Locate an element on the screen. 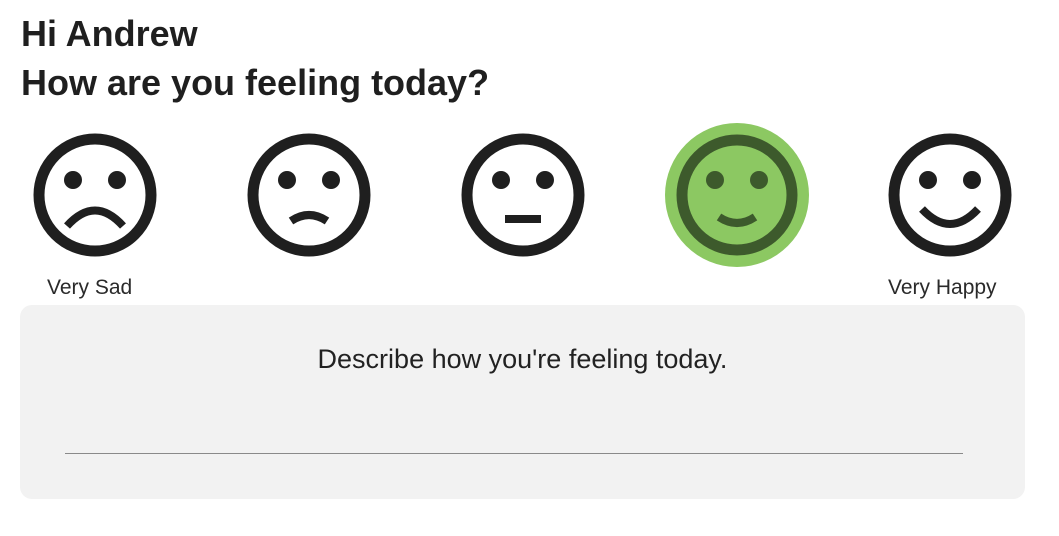 The height and width of the screenshot is (536, 1059). mood-option-very-sad is located at coordinates (95, 195).